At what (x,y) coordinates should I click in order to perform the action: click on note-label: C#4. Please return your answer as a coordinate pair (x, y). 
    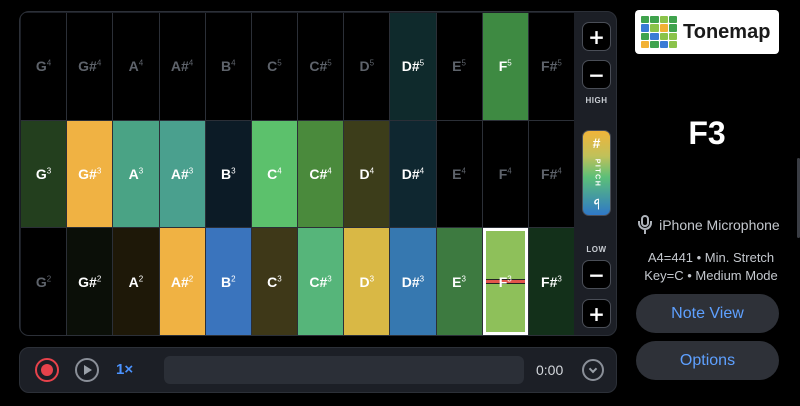
    Looking at the image, I should click on (320, 173).